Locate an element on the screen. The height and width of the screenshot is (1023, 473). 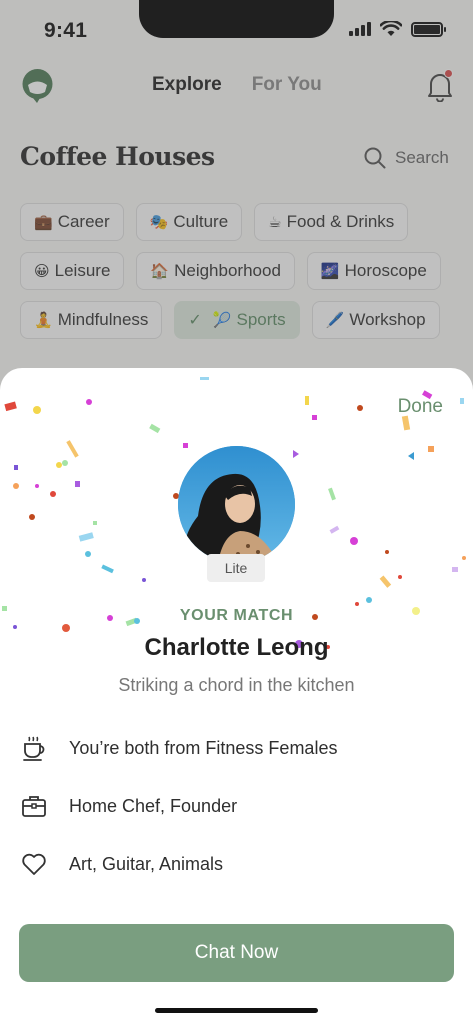
detail-row-occupation: Home Chef, Founder is located at coordinates (128, 806).